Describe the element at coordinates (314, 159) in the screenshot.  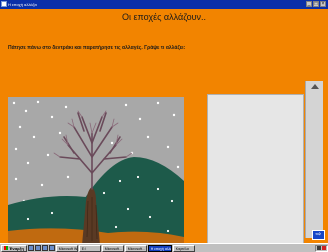
I see `vertical-scrollbar` at that location.